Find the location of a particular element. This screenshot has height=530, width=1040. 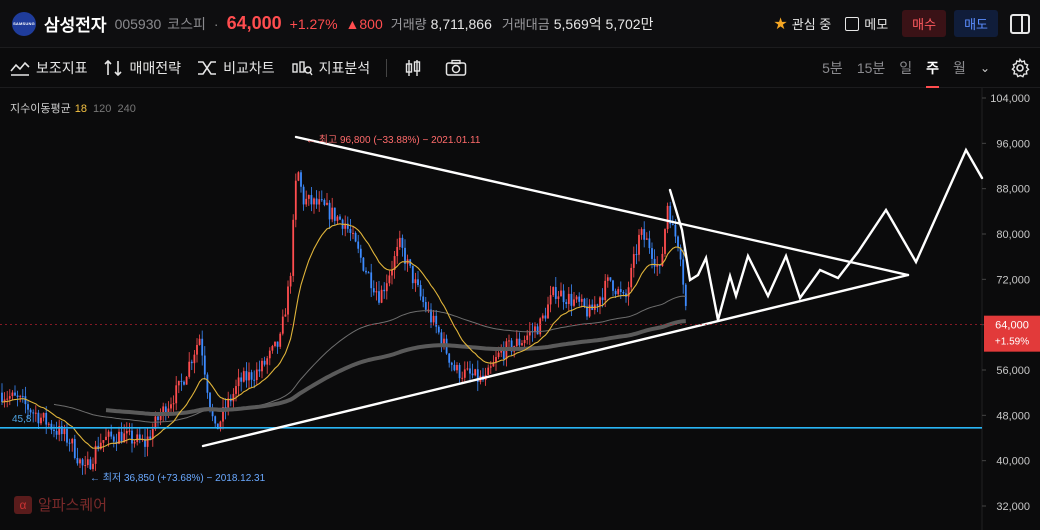

indicator-tool-button: 보조지표 is located at coordinates (49, 68).